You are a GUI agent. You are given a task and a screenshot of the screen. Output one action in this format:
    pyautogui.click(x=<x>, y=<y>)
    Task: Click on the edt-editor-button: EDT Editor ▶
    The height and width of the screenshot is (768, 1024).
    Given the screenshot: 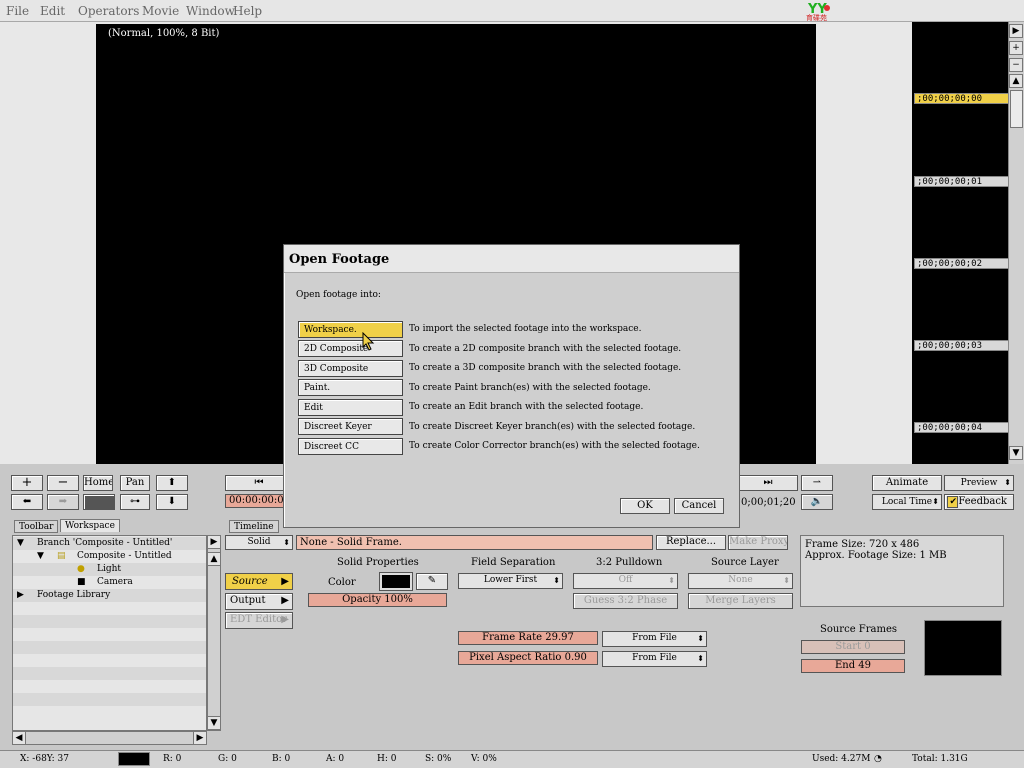 What is the action you would take?
    pyautogui.click(x=259, y=620)
    